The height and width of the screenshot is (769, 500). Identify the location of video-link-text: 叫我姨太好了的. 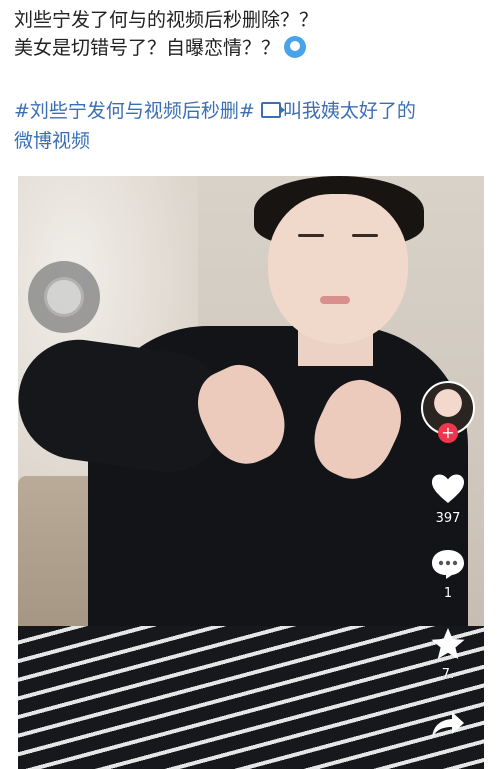
(349, 111).